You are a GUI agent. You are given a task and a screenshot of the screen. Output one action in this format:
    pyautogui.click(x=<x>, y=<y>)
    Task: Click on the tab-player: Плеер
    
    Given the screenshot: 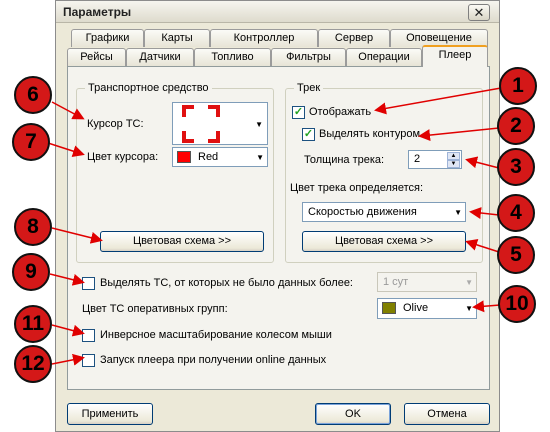 What is the action you would take?
    pyautogui.click(x=455, y=56)
    